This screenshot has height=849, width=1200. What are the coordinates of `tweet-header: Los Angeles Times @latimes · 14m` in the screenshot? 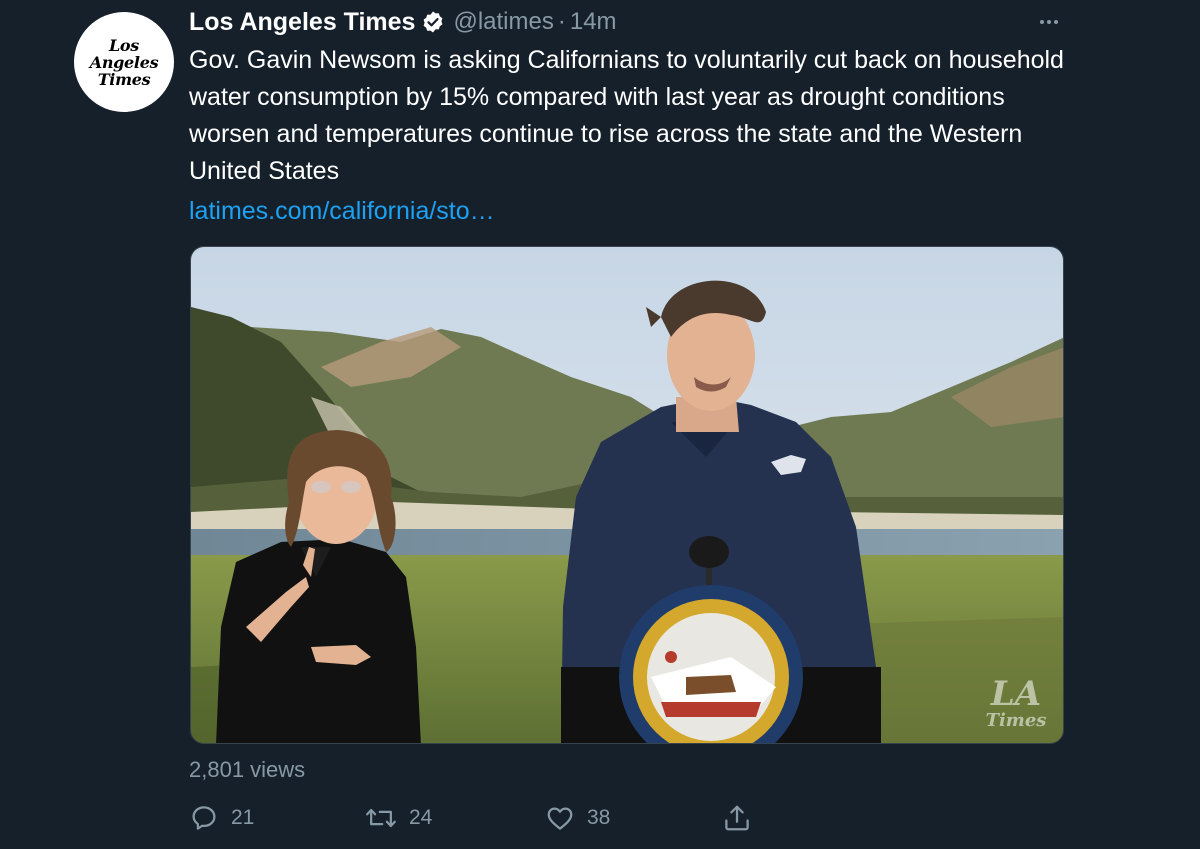 It's located at (403, 22).